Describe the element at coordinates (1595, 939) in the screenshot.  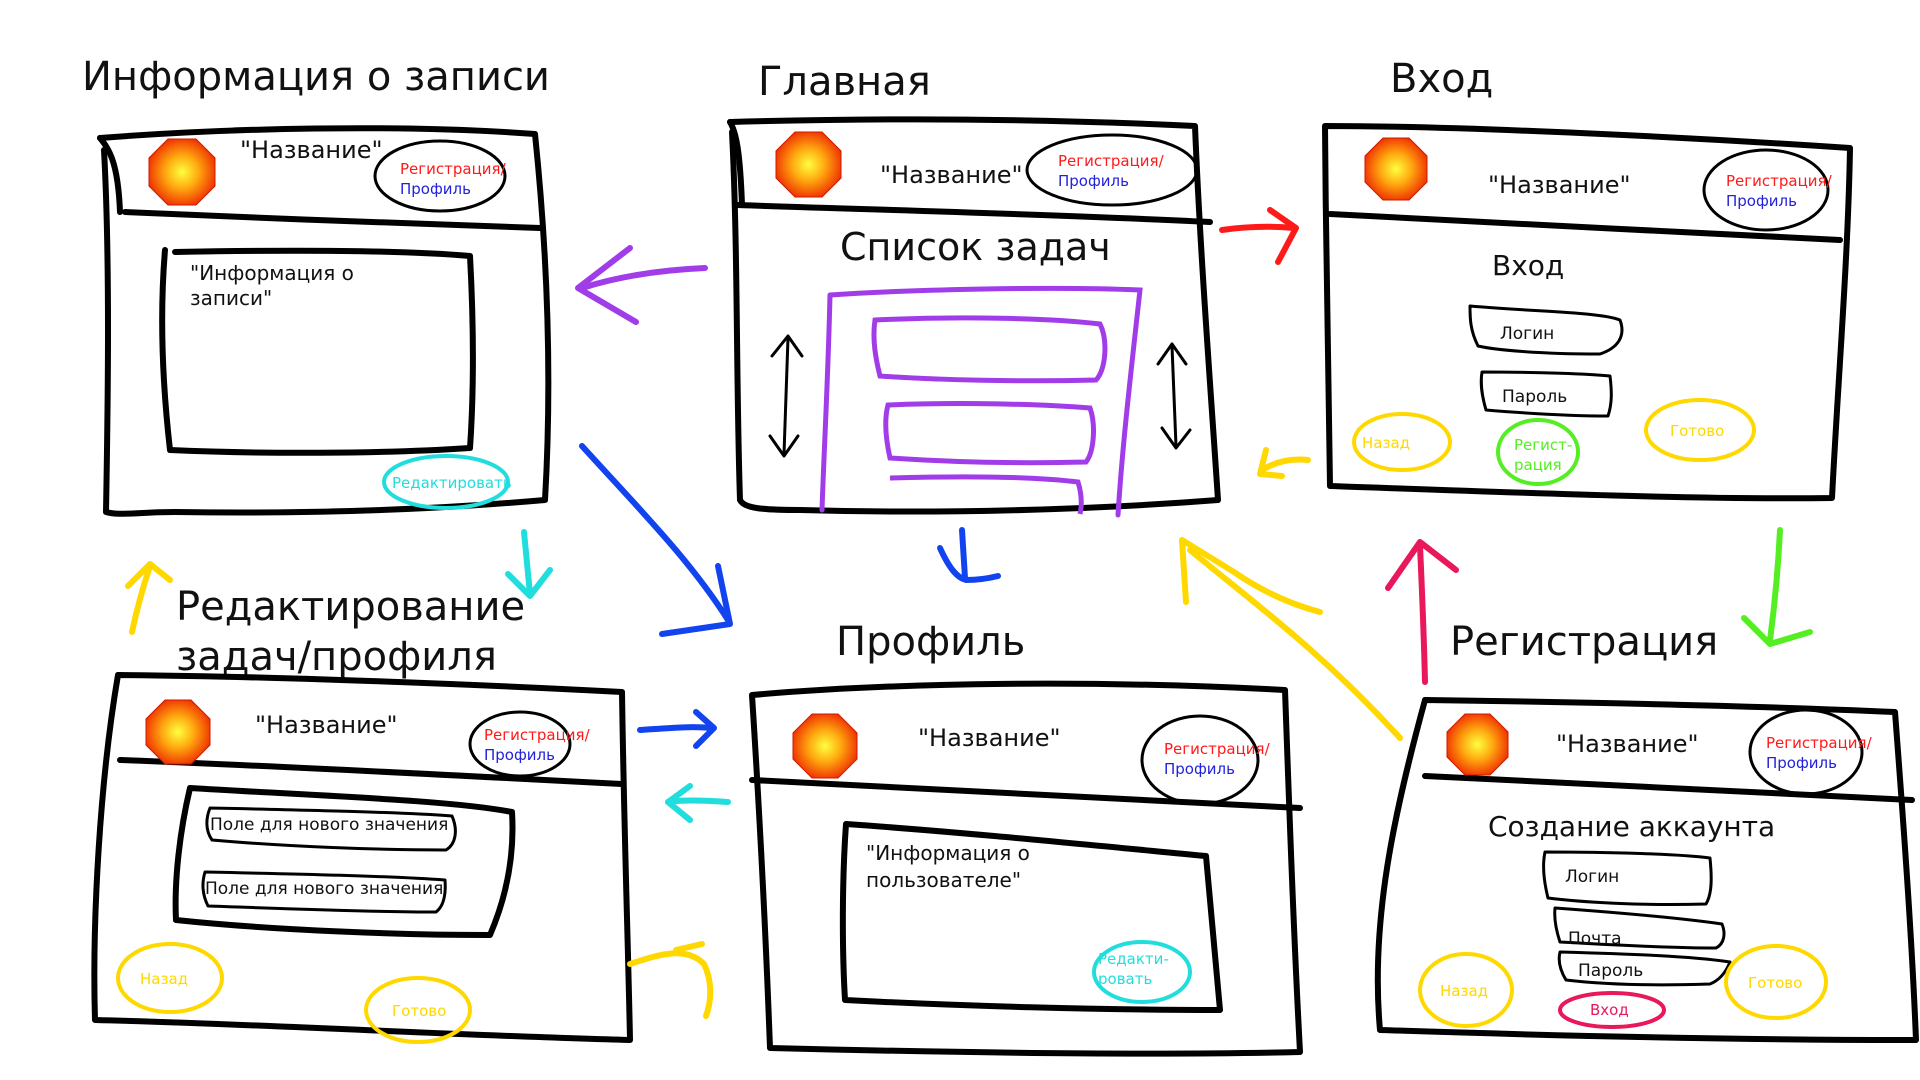
I see `email-field-label: Почта` at that location.